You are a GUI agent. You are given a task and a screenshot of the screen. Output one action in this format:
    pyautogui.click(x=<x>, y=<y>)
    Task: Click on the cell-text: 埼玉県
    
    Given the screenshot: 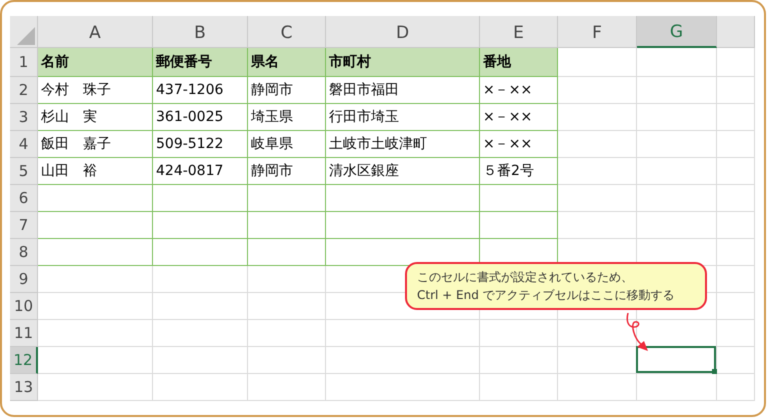 What is the action you would take?
    pyautogui.click(x=272, y=117)
    